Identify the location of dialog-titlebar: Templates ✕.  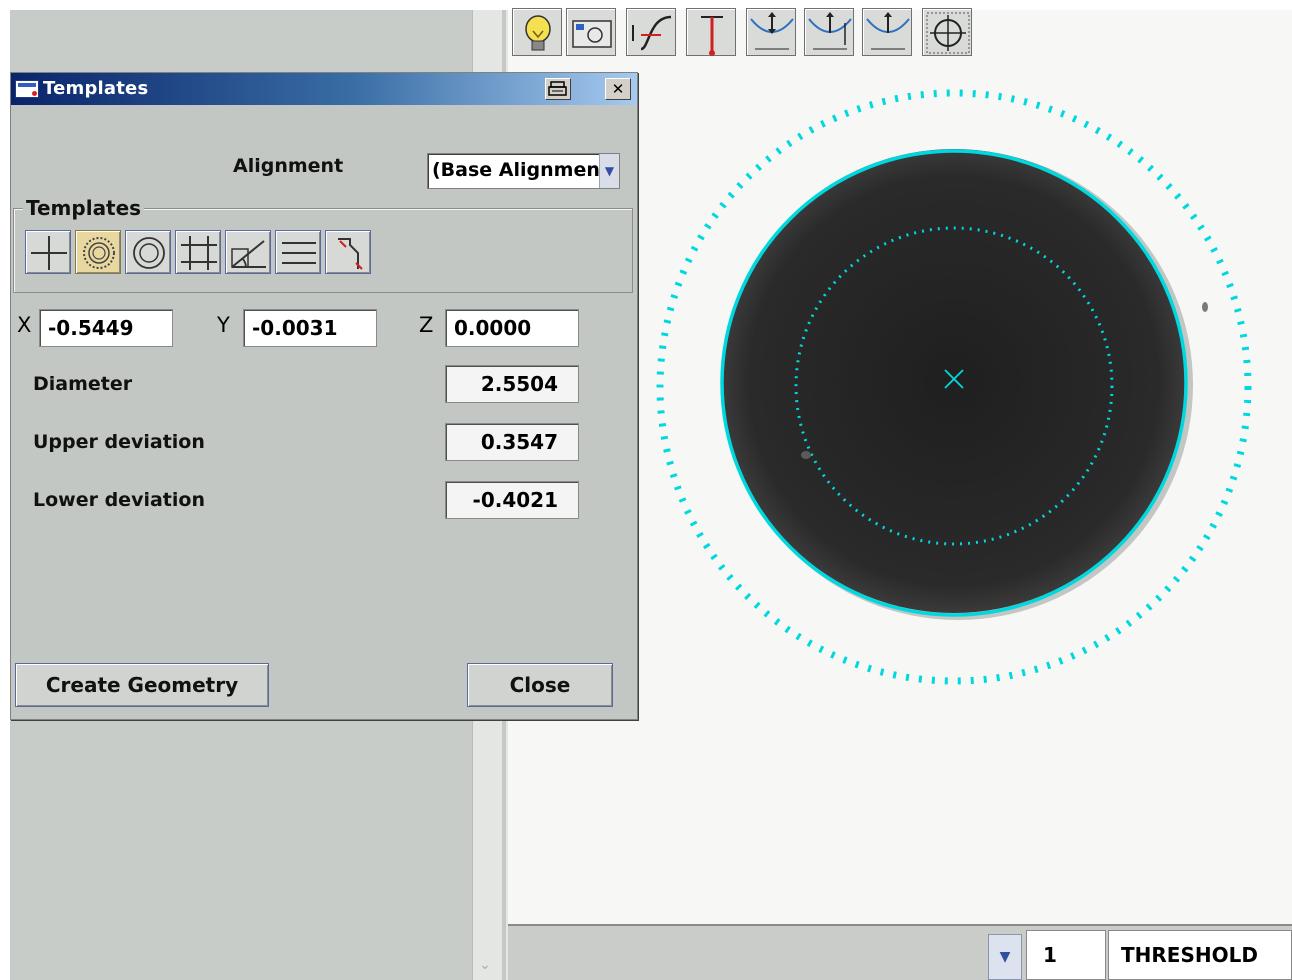
(324, 89).